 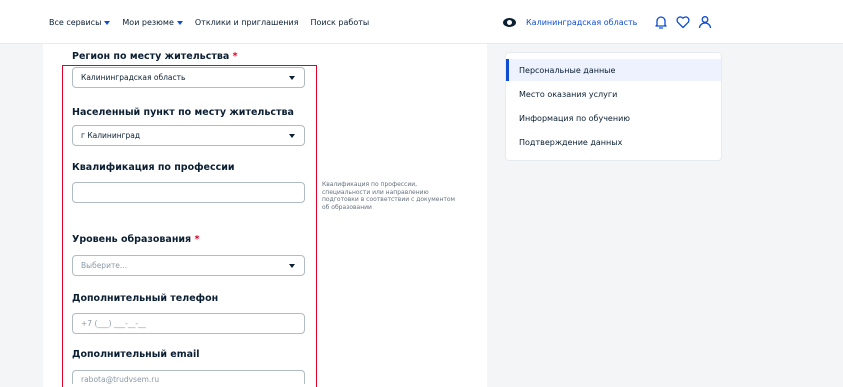 I want to click on sidebar-item-education-info: Информация по обучению, so click(x=613, y=118).